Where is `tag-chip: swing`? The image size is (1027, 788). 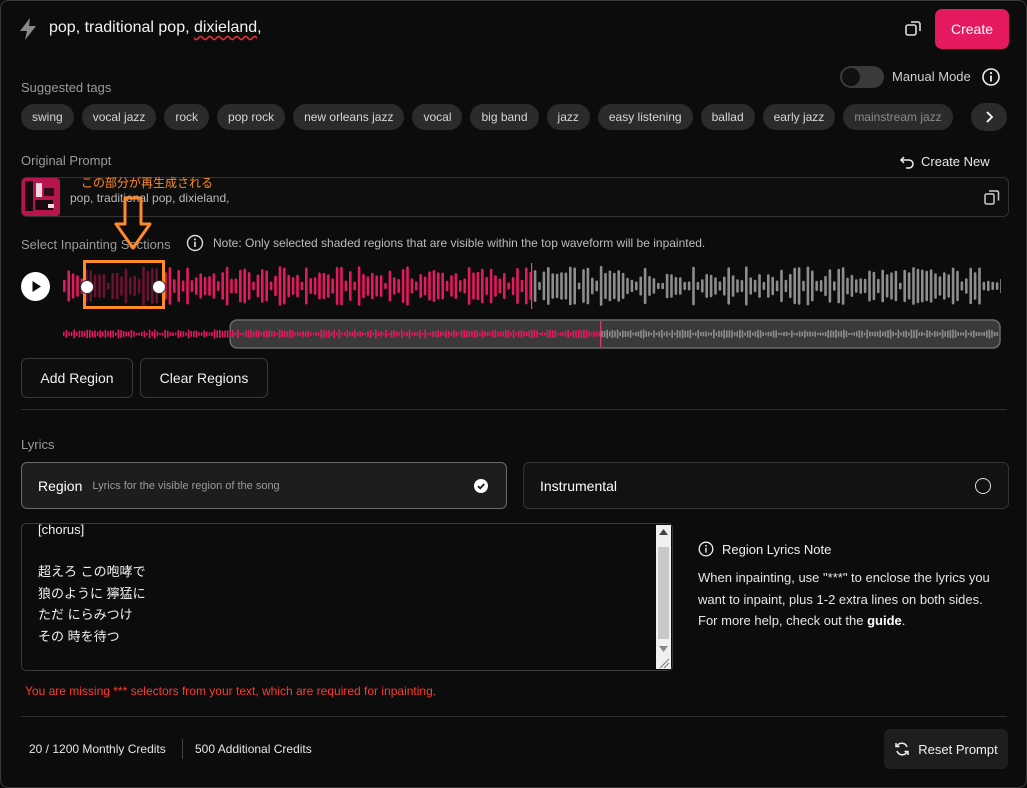
tag-chip: swing is located at coordinates (47, 117).